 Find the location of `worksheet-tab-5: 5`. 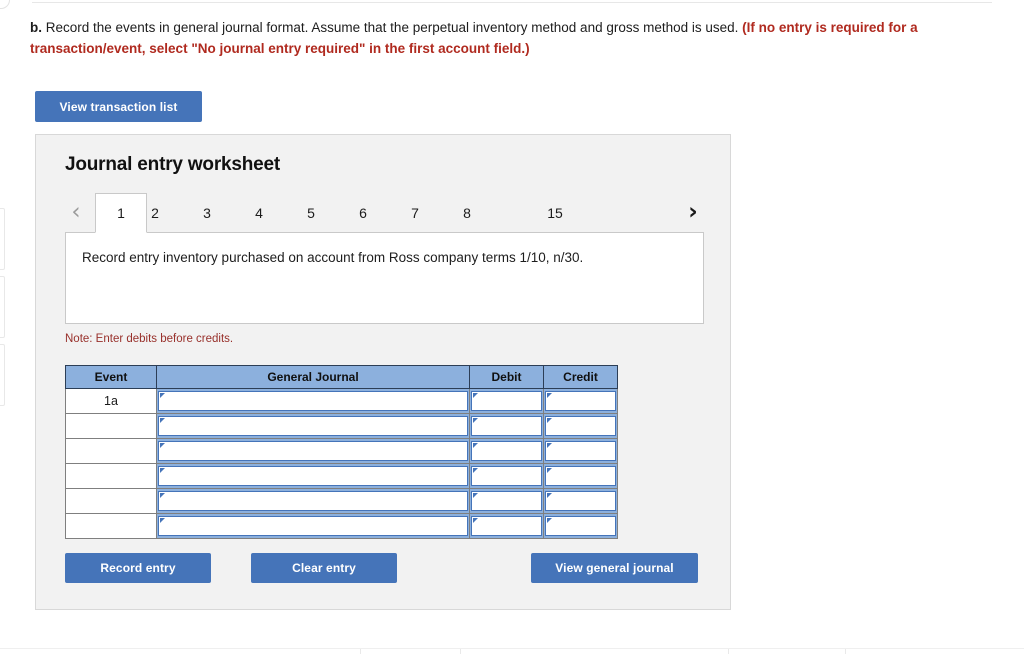

worksheet-tab-5: 5 is located at coordinates (311, 213).